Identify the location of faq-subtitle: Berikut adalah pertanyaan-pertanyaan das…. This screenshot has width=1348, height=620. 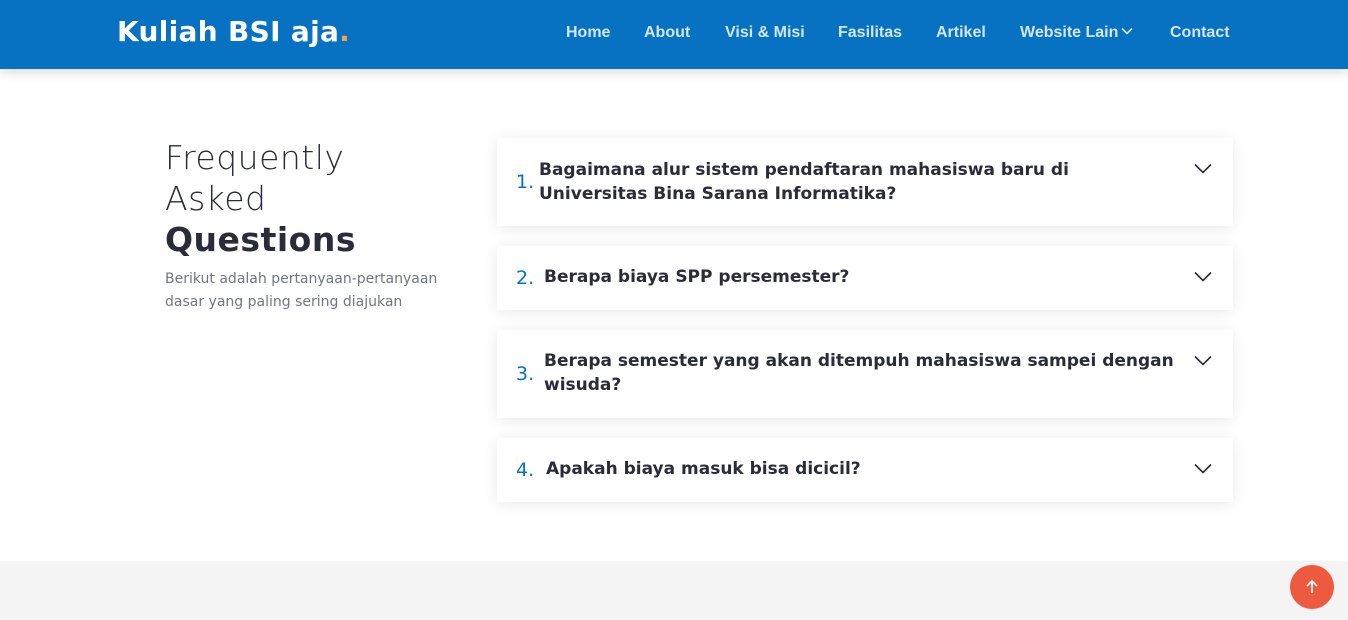
(301, 290).